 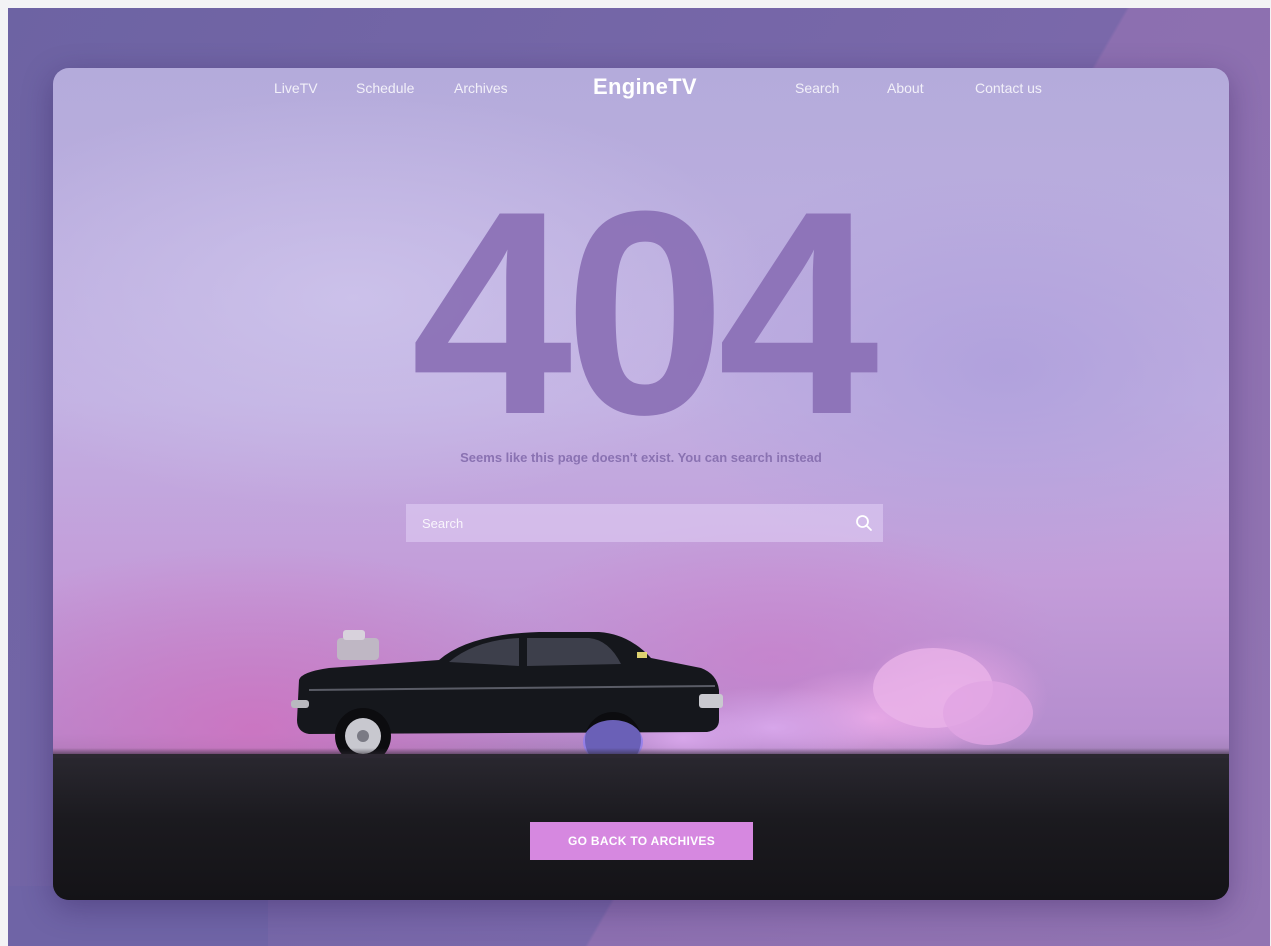 I want to click on brand-logo: EngineTV, so click(x=645, y=87).